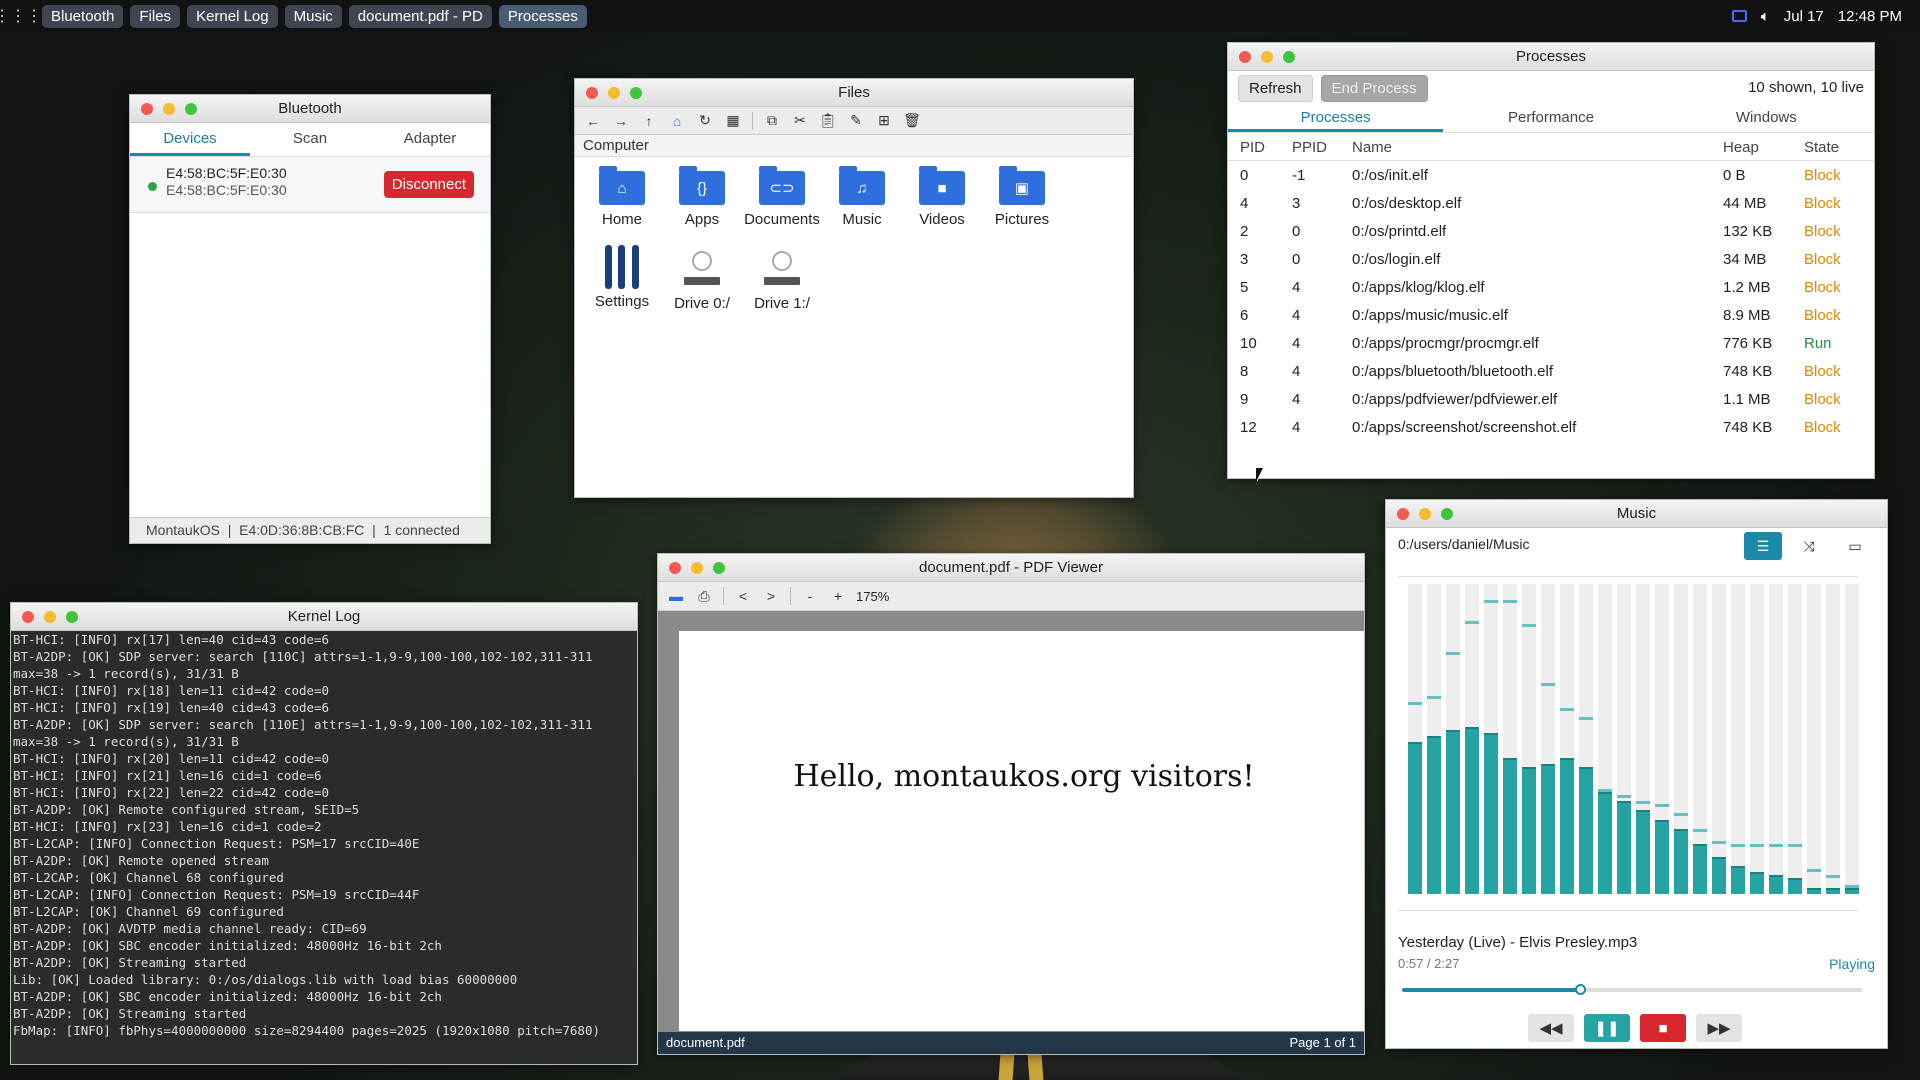 Image resolution: width=1920 pixels, height=1080 pixels. Describe the element at coordinates (1551, 57) in the screenshot. I see `titlebar: Processes` at that location.